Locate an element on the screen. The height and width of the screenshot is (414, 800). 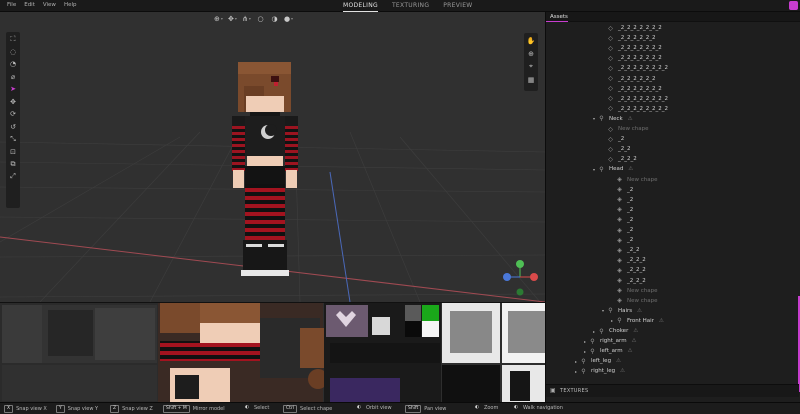
tab-texturing: TEXTURING is located at coordinates (410, 7).